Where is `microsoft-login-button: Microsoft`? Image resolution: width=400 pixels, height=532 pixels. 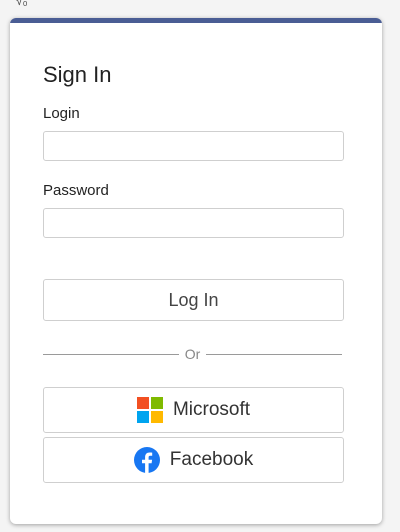
microsoft-login-button: Microsoft is located at coordinates (193, 410).